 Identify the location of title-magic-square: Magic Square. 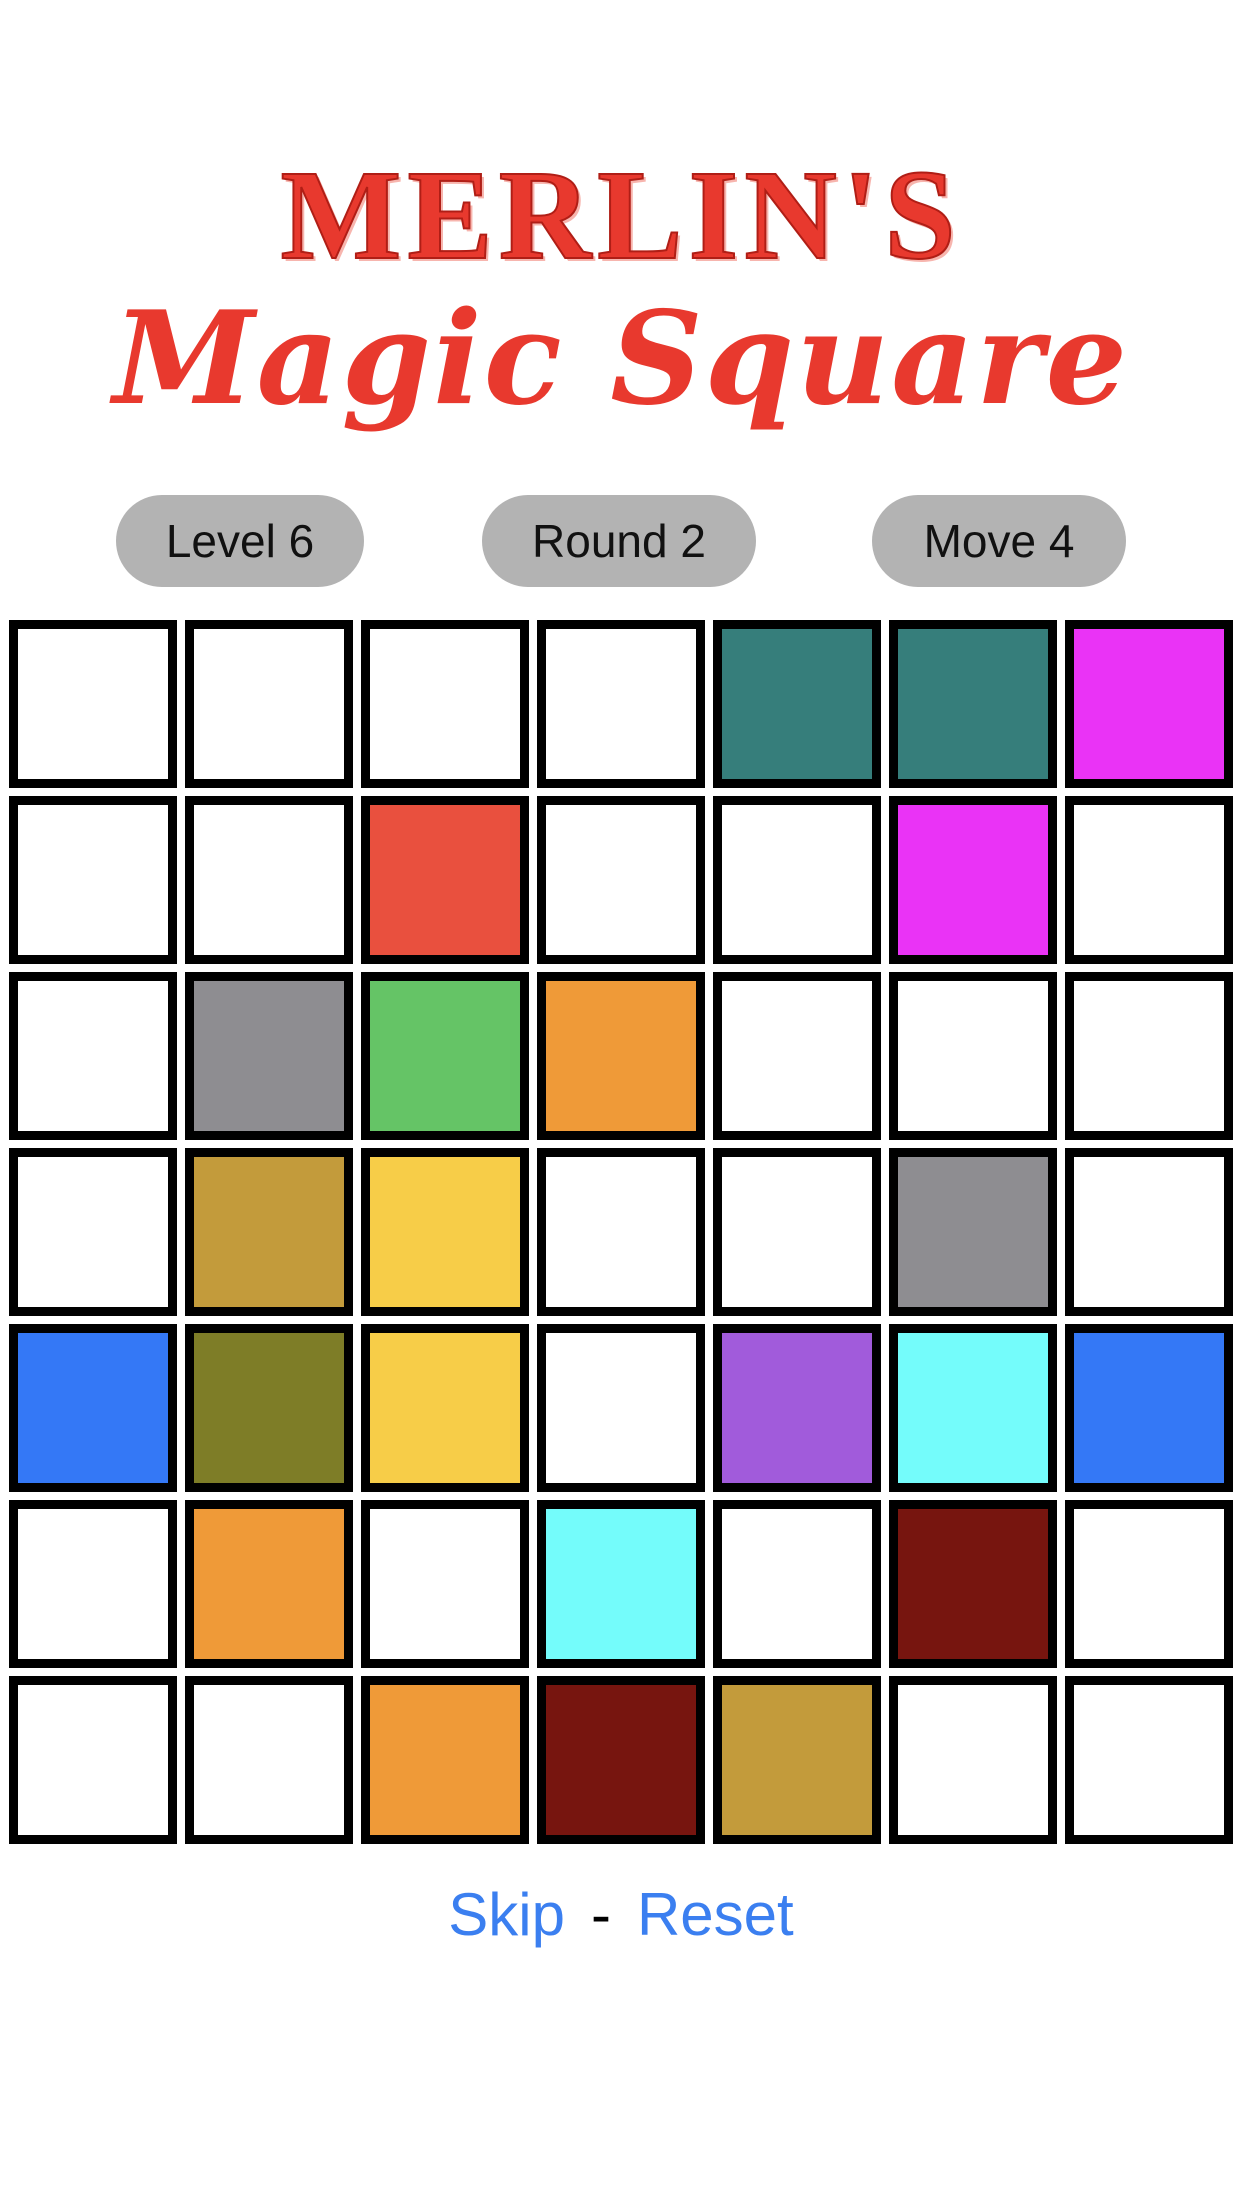
(621, 359).